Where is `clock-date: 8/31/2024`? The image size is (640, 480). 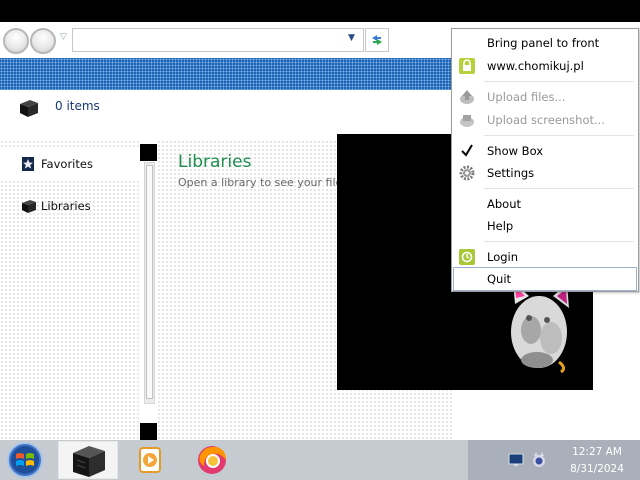
clock-date: 8/31/2024 is located at coordinates (597, 469).